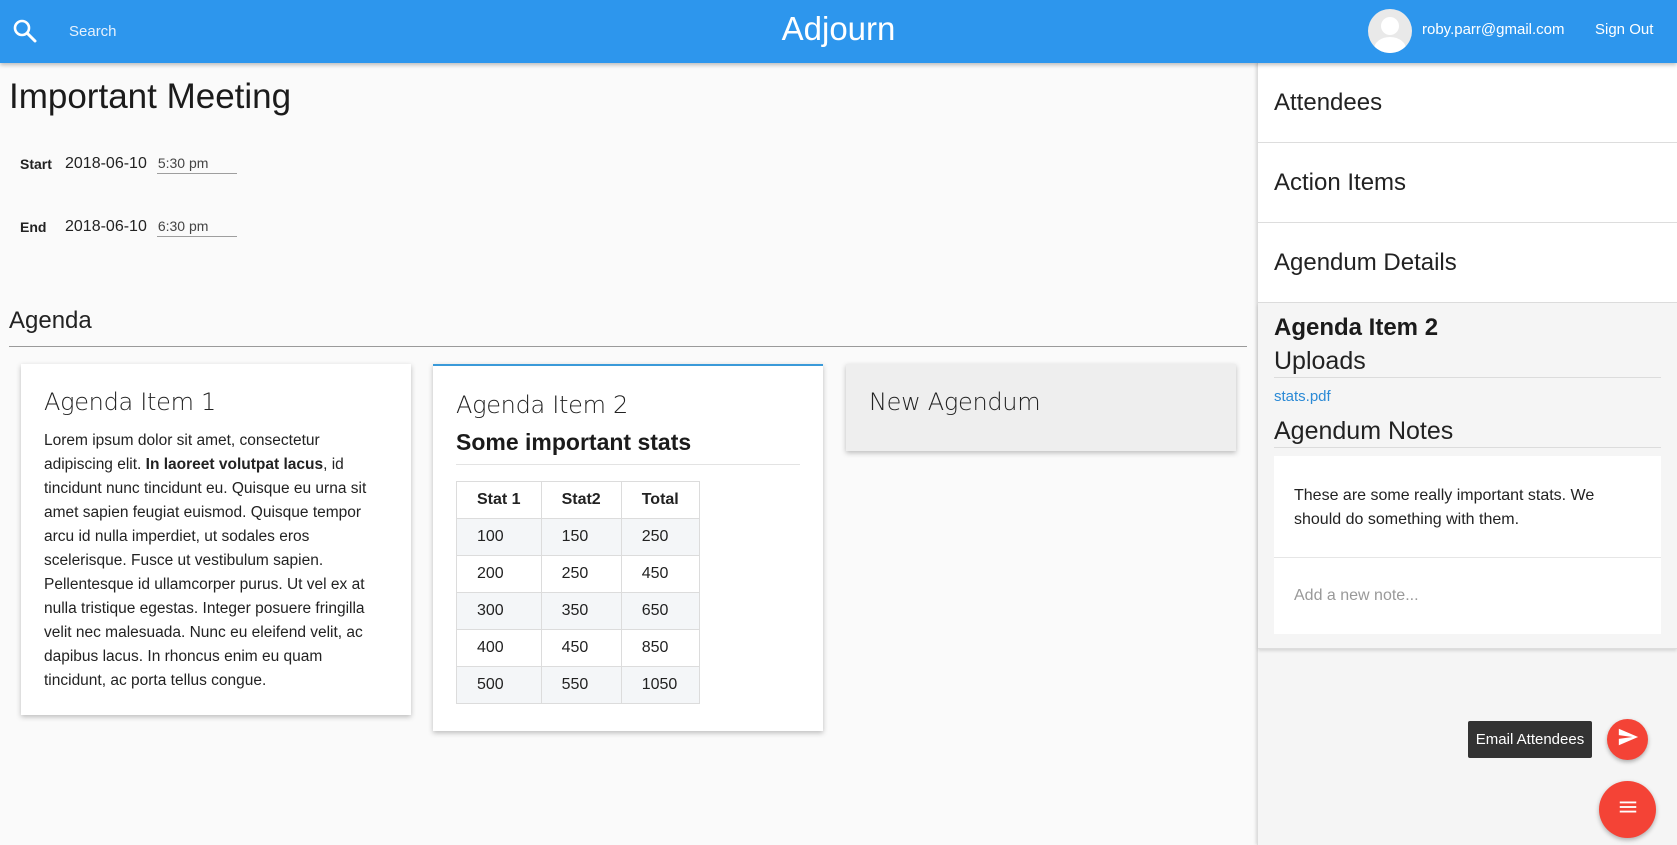  What do you see at coordinates (1467, 432) in the screenshot?
I see `notes-heading: Agendum Notes` at bounding box center [1467, 432].